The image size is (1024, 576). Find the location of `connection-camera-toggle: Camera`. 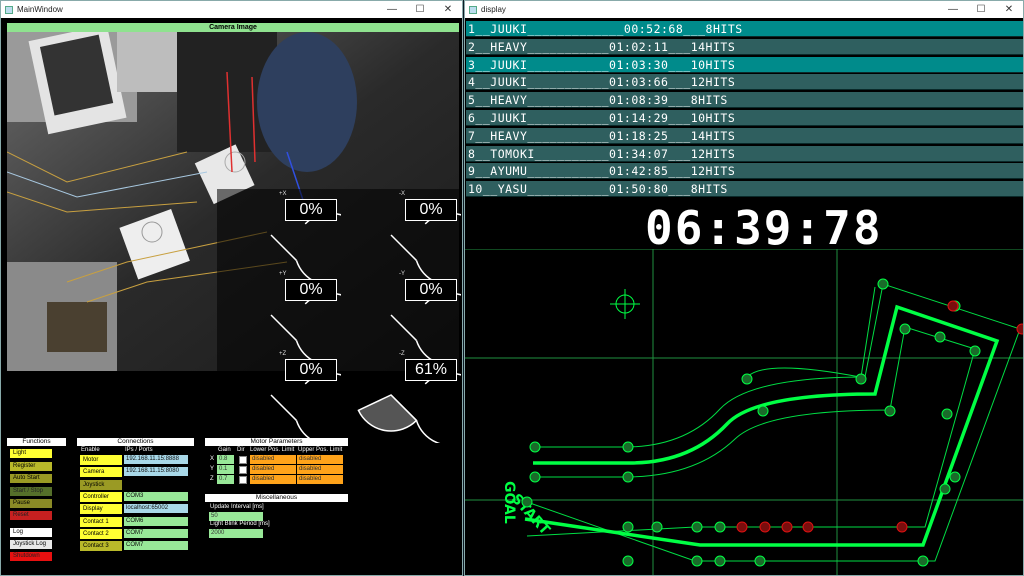

connection-camera-toggle: Camera is located at coordinates (101, 472).